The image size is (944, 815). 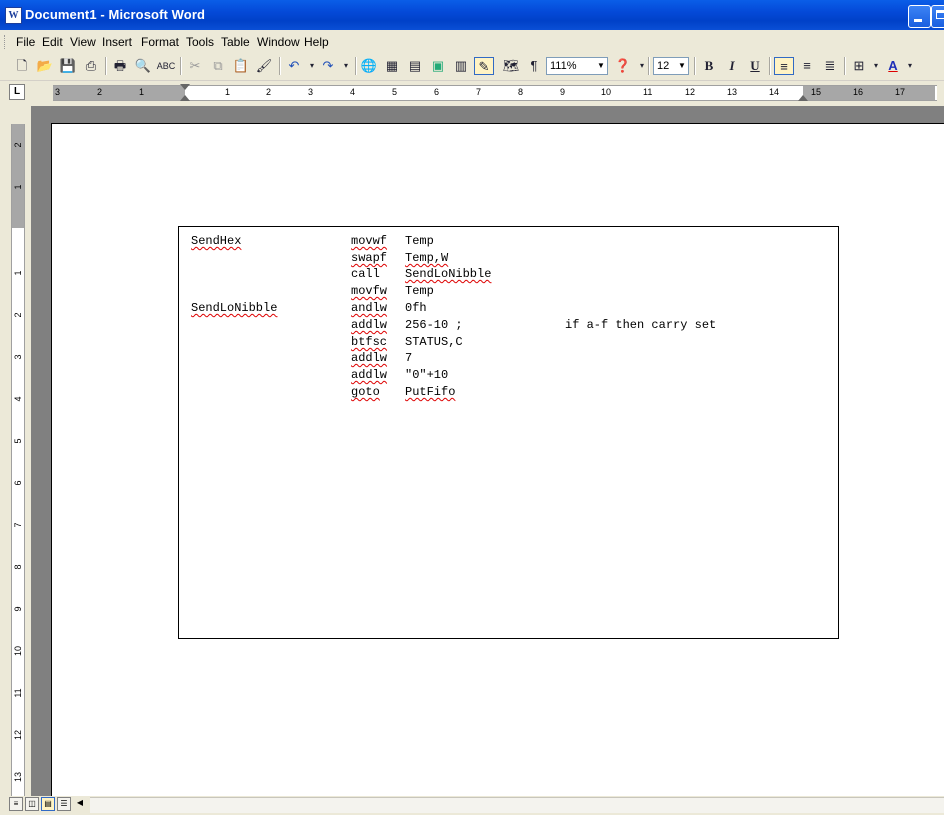 I want to click on menu-window: Window, so click(x=278, y=42).